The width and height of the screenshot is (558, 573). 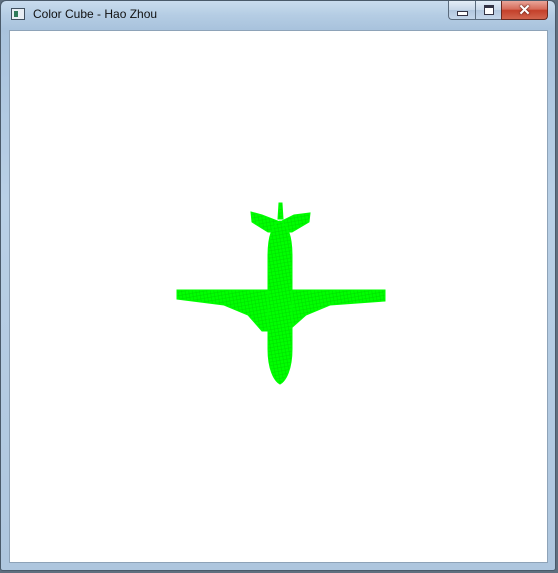 I want to click on tail-fin, so click(x=280, y=211).